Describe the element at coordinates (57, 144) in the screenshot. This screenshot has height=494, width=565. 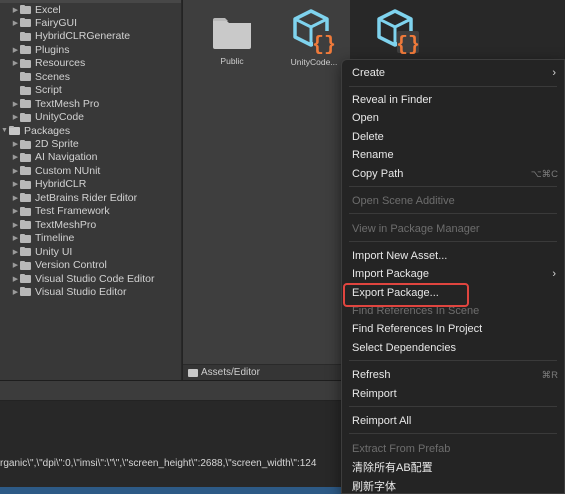
I see `tree-item-label: 2D Sprite` at that location.